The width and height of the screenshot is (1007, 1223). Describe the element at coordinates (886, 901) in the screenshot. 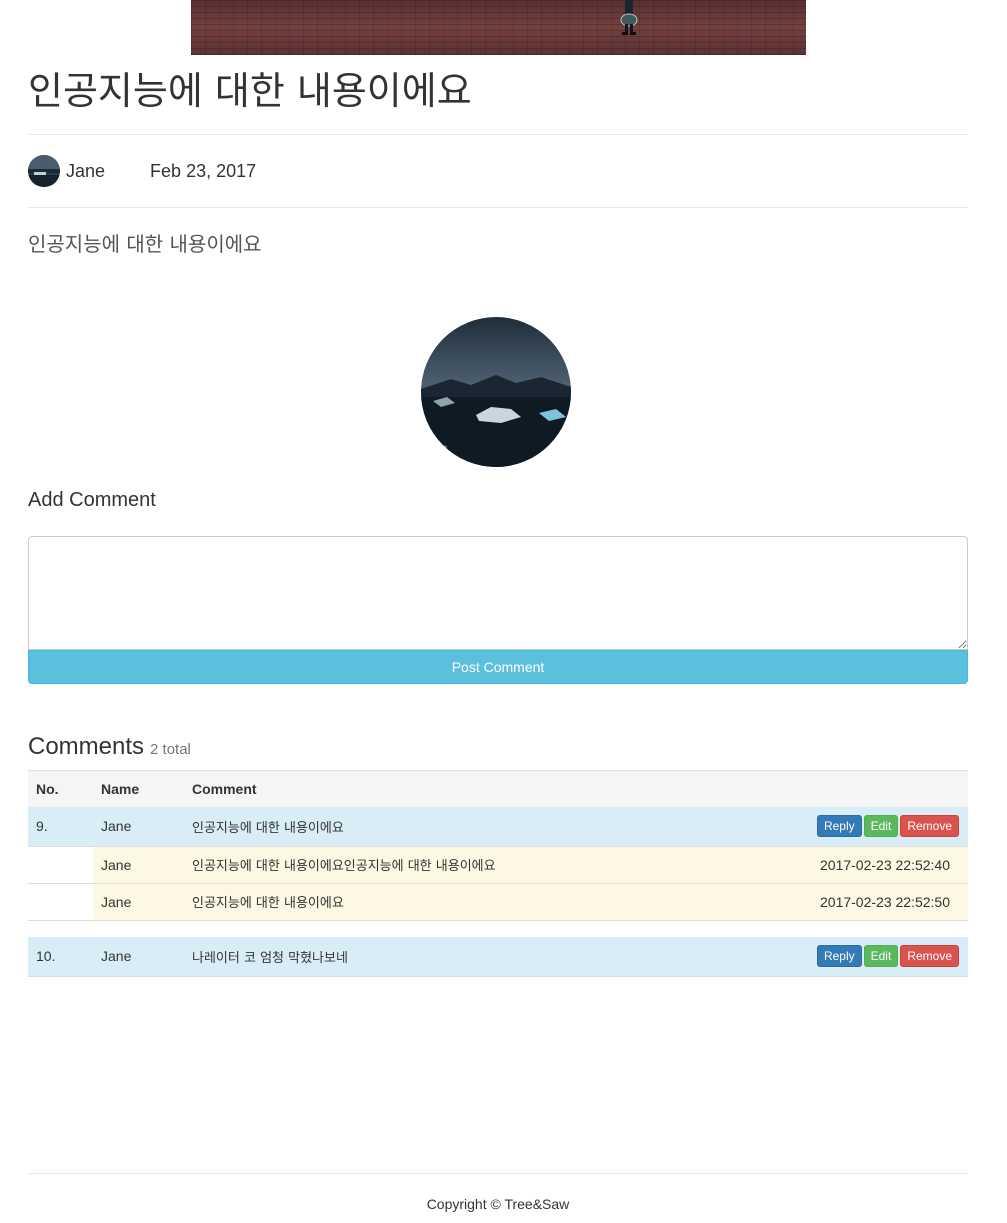

I see `reply-timestamp: 2017-02-23 22:52:50` at that location.